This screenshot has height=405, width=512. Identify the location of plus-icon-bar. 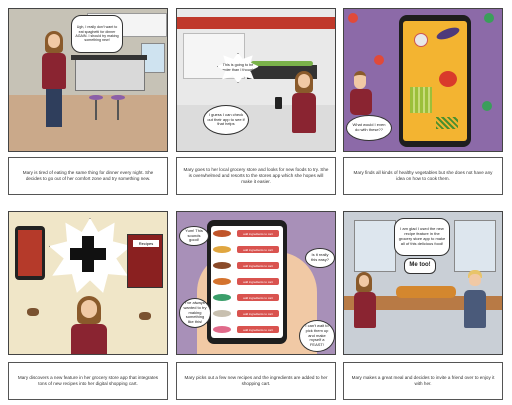
(88, 254).